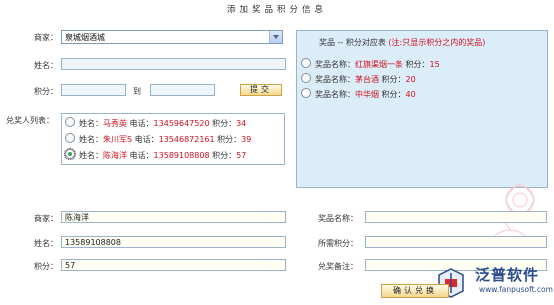 Image resolution: width=554 pixels, height=305 pixels. Describe the element at coordinates (93, 90) in the screenshot. I see `points-min-input` at that location.